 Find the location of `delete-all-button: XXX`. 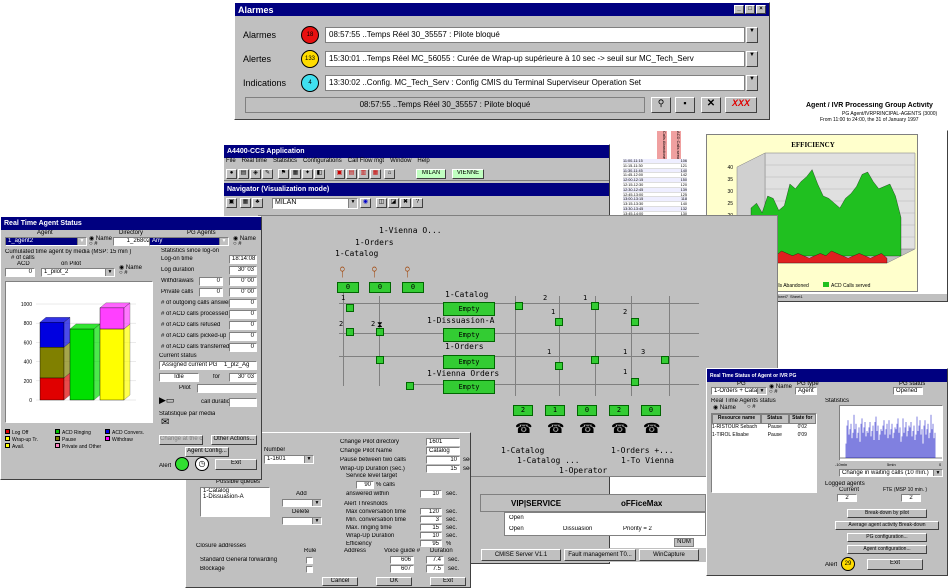

delete-all-button: XXX is located at coordinates (741, 105).